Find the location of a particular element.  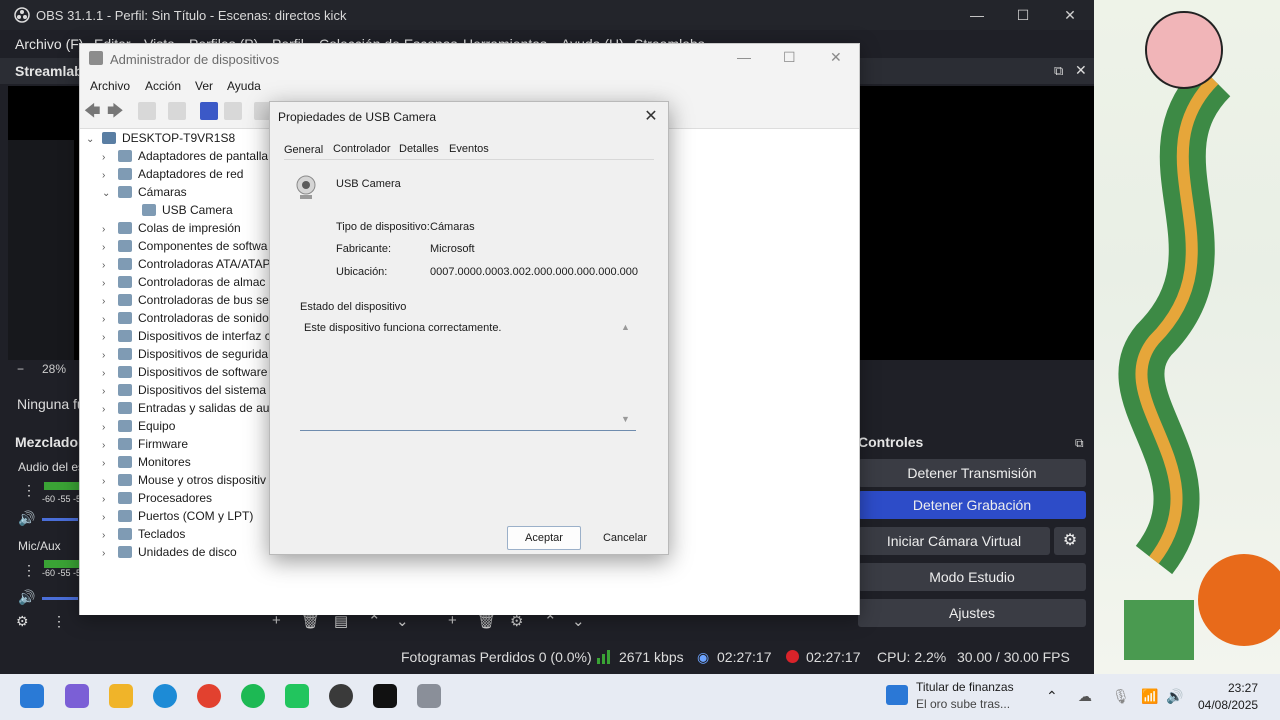

channel1-volume-icon: 🔊 is located at coordinates (26, 518).